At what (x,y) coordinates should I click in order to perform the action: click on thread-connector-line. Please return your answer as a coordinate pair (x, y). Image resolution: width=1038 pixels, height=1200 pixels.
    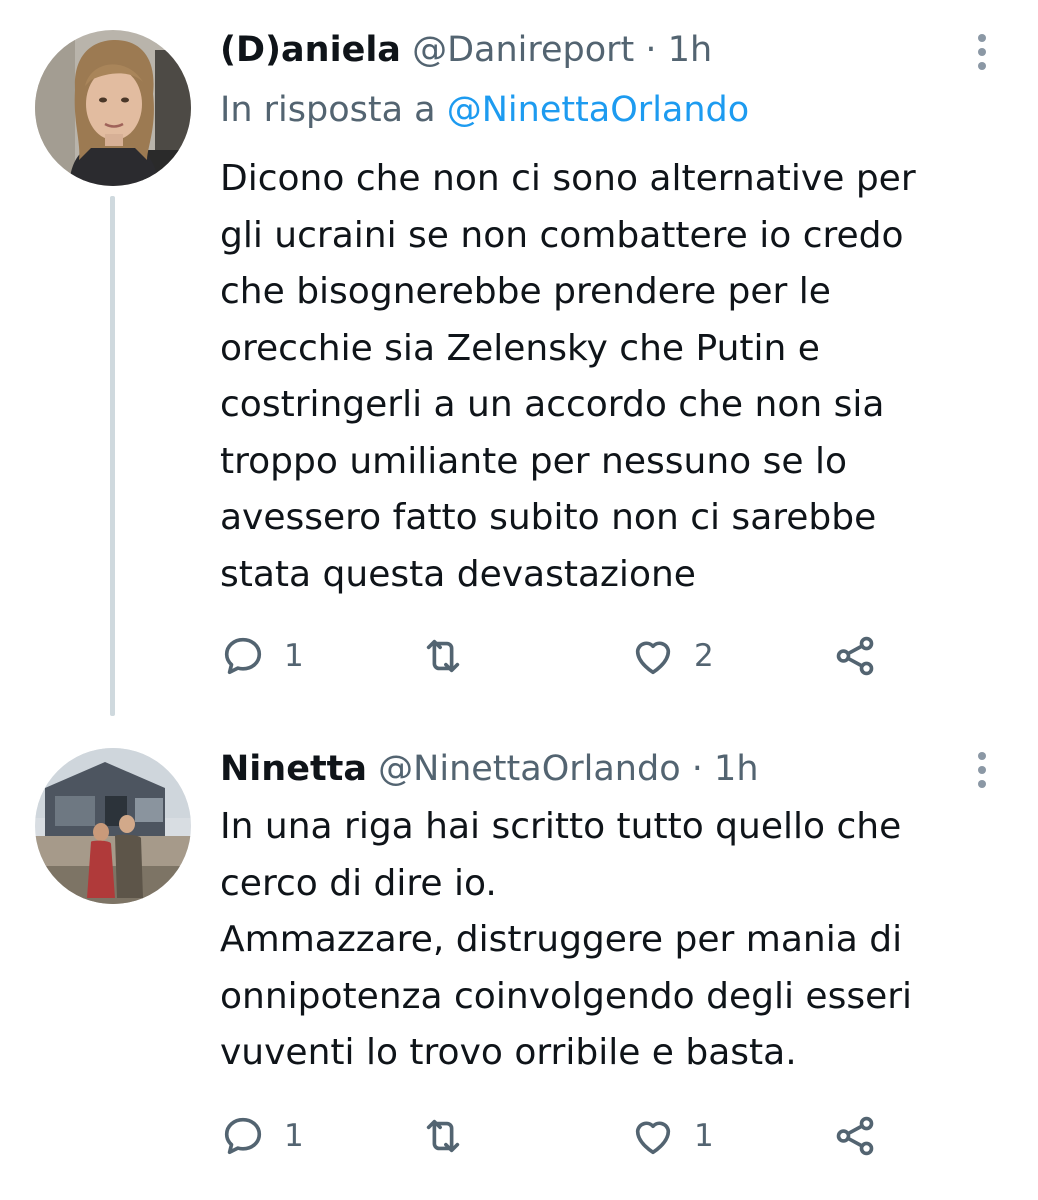
    Looking at the image, I should click on (112, 456).